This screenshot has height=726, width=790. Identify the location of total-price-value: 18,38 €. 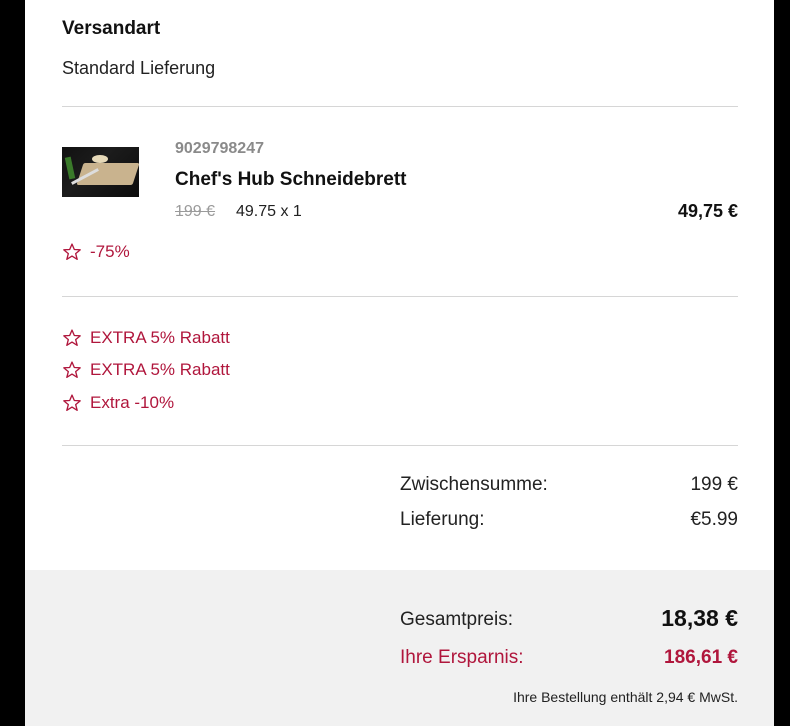
(699, 618).